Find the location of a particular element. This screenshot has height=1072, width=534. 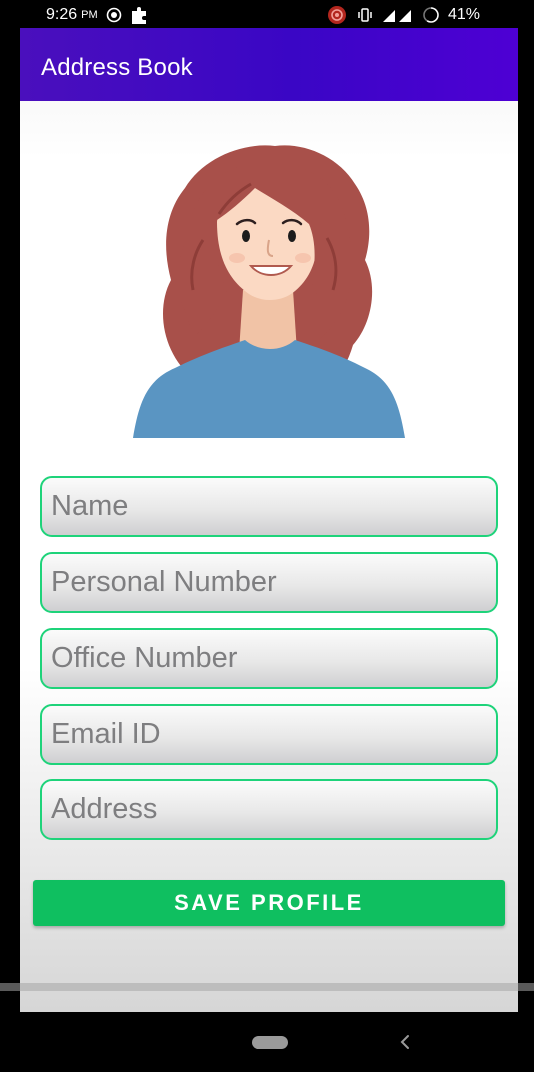

status-right: 41% is located at coordinates (403, 15).